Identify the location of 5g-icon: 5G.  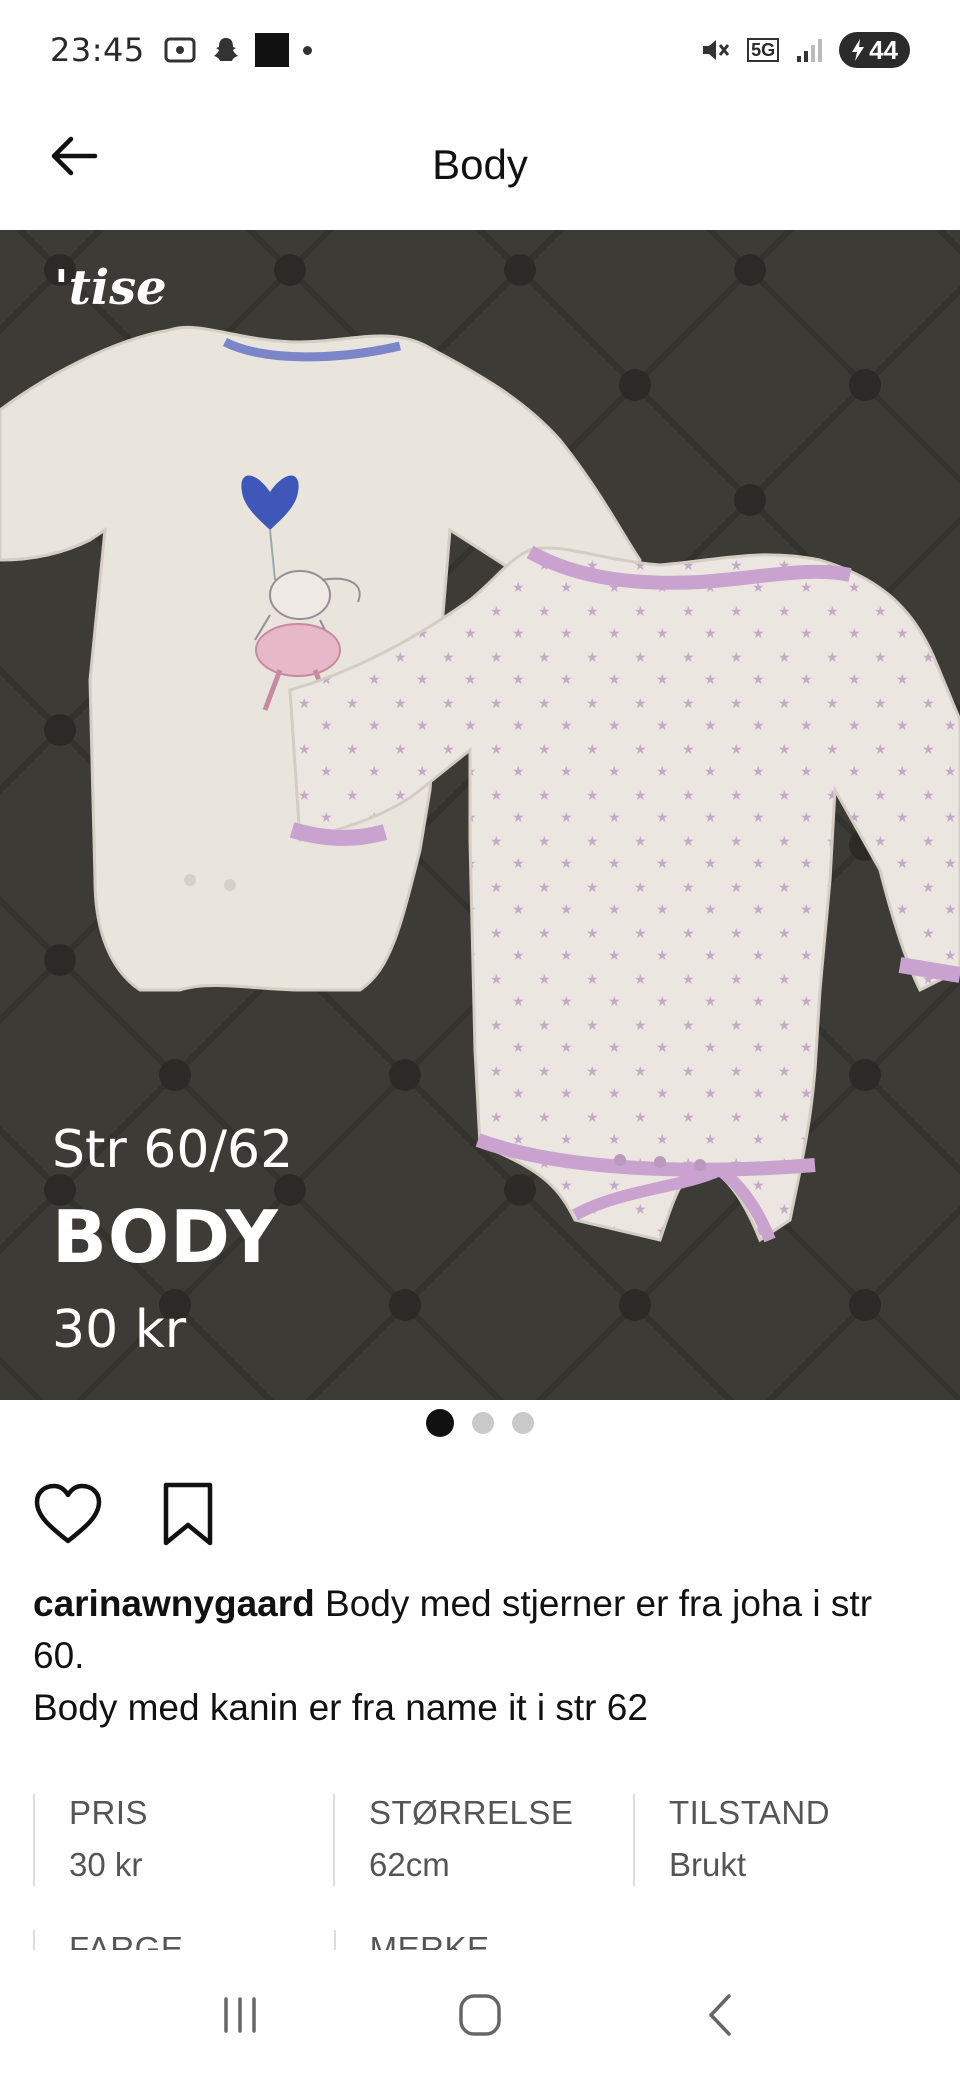
(763, 50).